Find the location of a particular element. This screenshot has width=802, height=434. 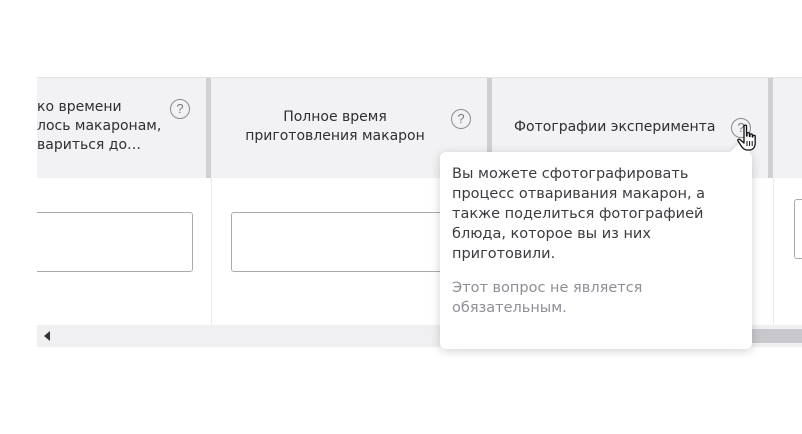

column-header-3-label: Фотографии эксперимента is located at coordinates (615, 127).